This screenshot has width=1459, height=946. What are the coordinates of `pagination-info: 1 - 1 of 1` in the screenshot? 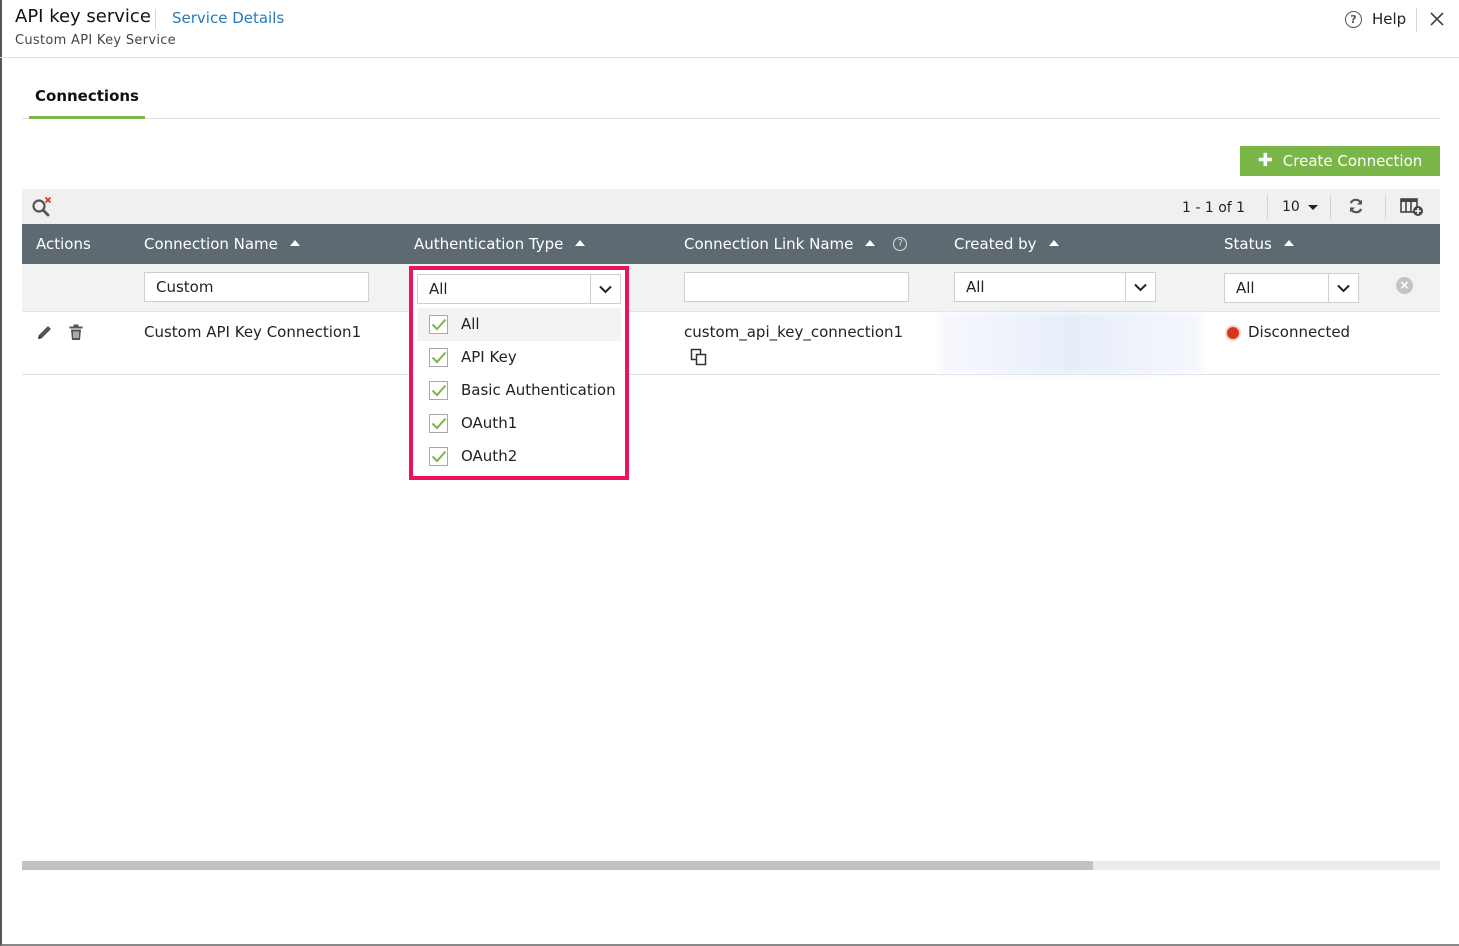 It's located at (1214, 208).